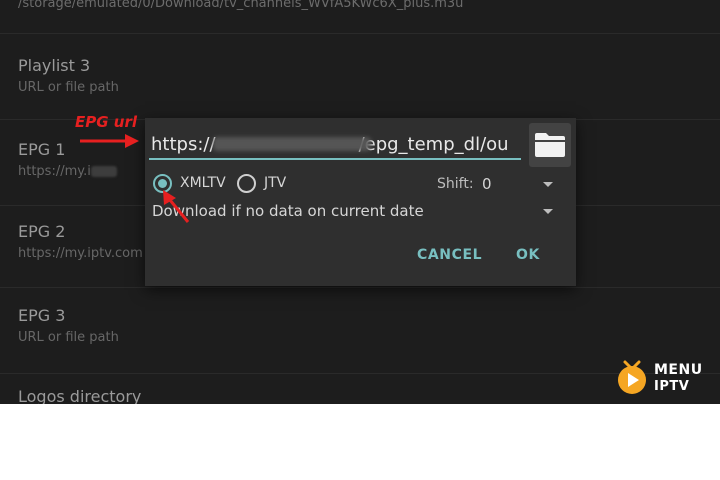  Describe the element at coordinates (109, 141) in the screenshot. I see `arrow-right-icon` at that location.